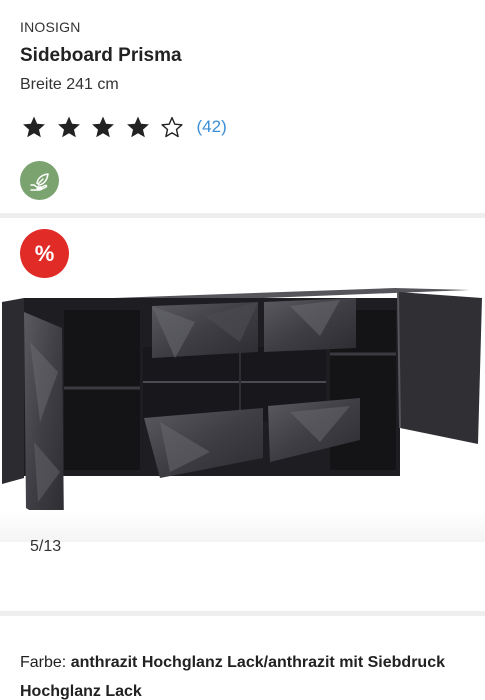 The width and height of the screenshot is (485, 700). What do you see at coordinates (172, 127) in the screenshot?
I see `star-empty-icon` at bounding box center [172, 127].